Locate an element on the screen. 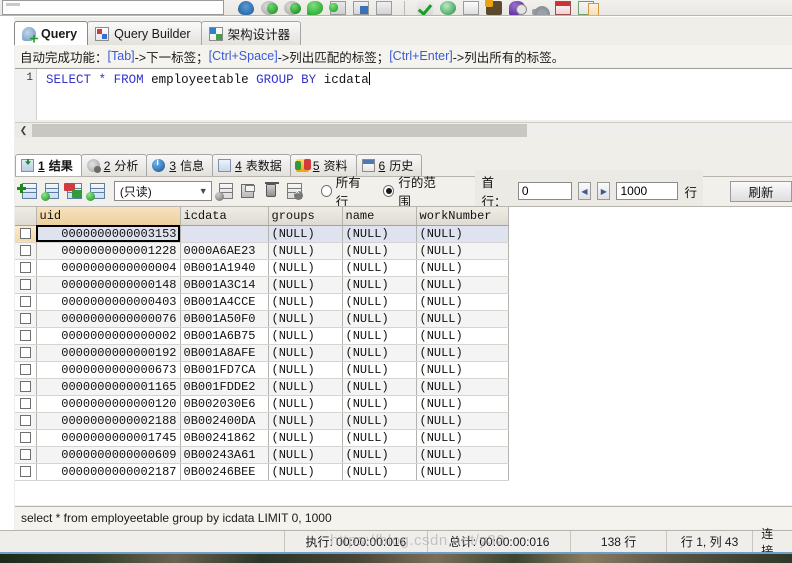 This screenshot has height=563, width=792. delete-record-icon is located at coordinates (270, 191).